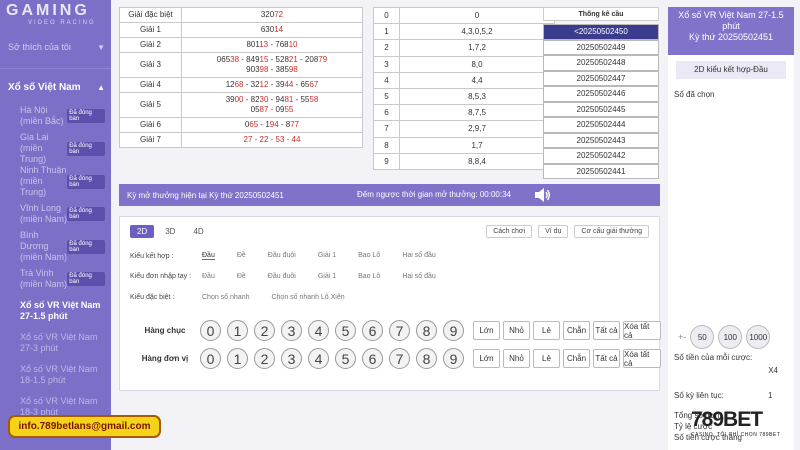 This screenshot has height=450, width=800. Describe the element at coordinates (601, 47) in the screenshot. I see `stats-draw-item: 20250502449` at that location.